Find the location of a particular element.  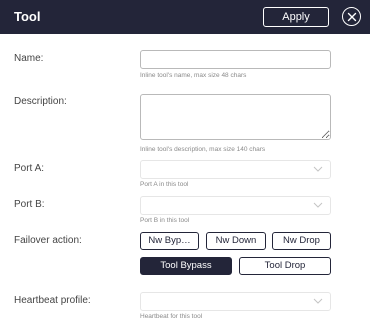

close-icon is located at coordinates (351, 16).